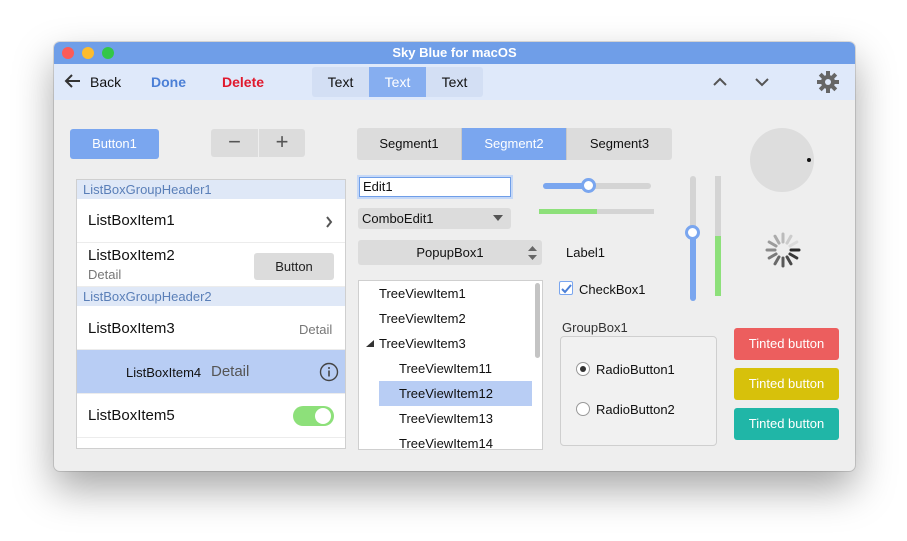 Image resolution: width=907 pixels, height=541 pixels. What do you see at coordinates (786, 424) in the screenshot?
I see `tinted-button-teal: Tinted button` at bounding box center [786, 424].